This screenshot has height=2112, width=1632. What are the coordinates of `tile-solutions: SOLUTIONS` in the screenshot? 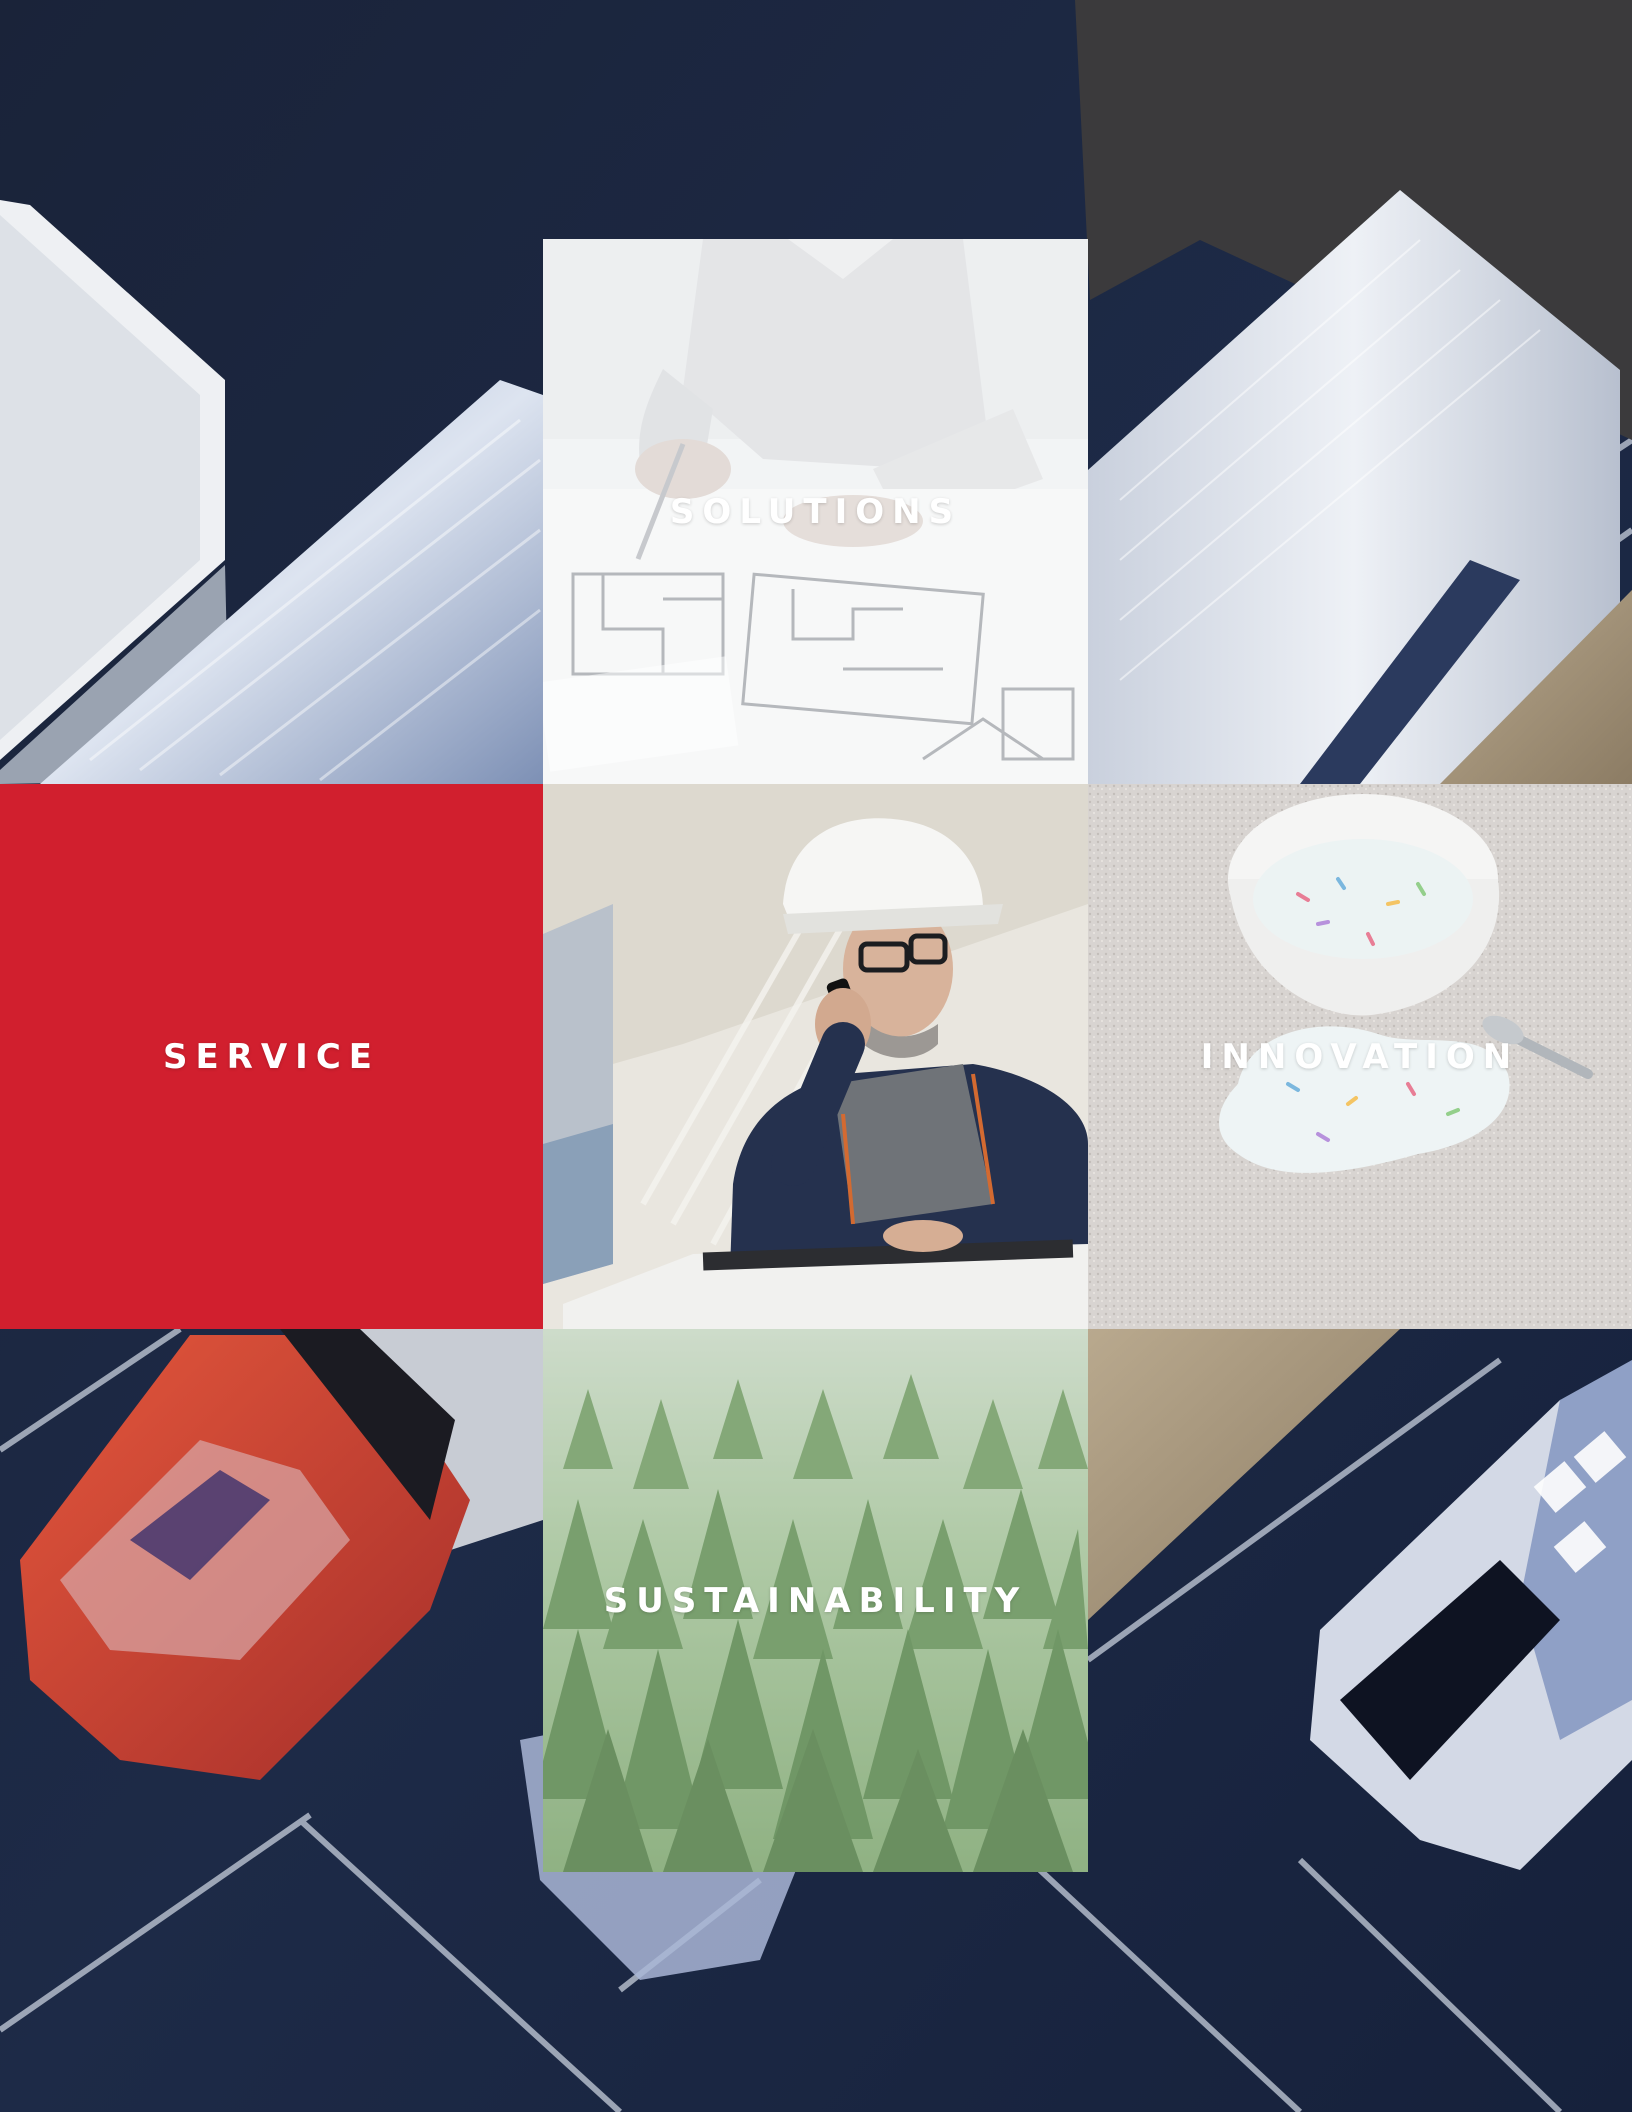 It's located at (815, 511).